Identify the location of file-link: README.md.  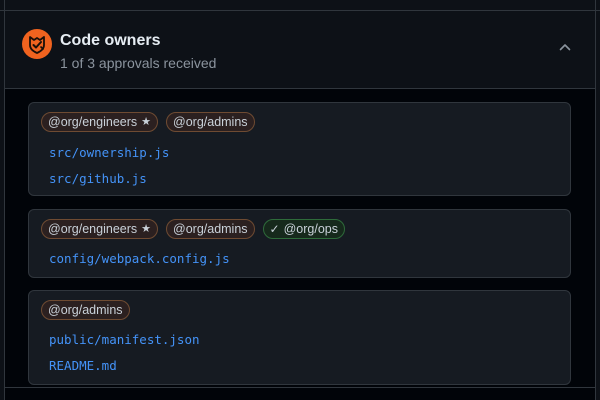
(83, 366).